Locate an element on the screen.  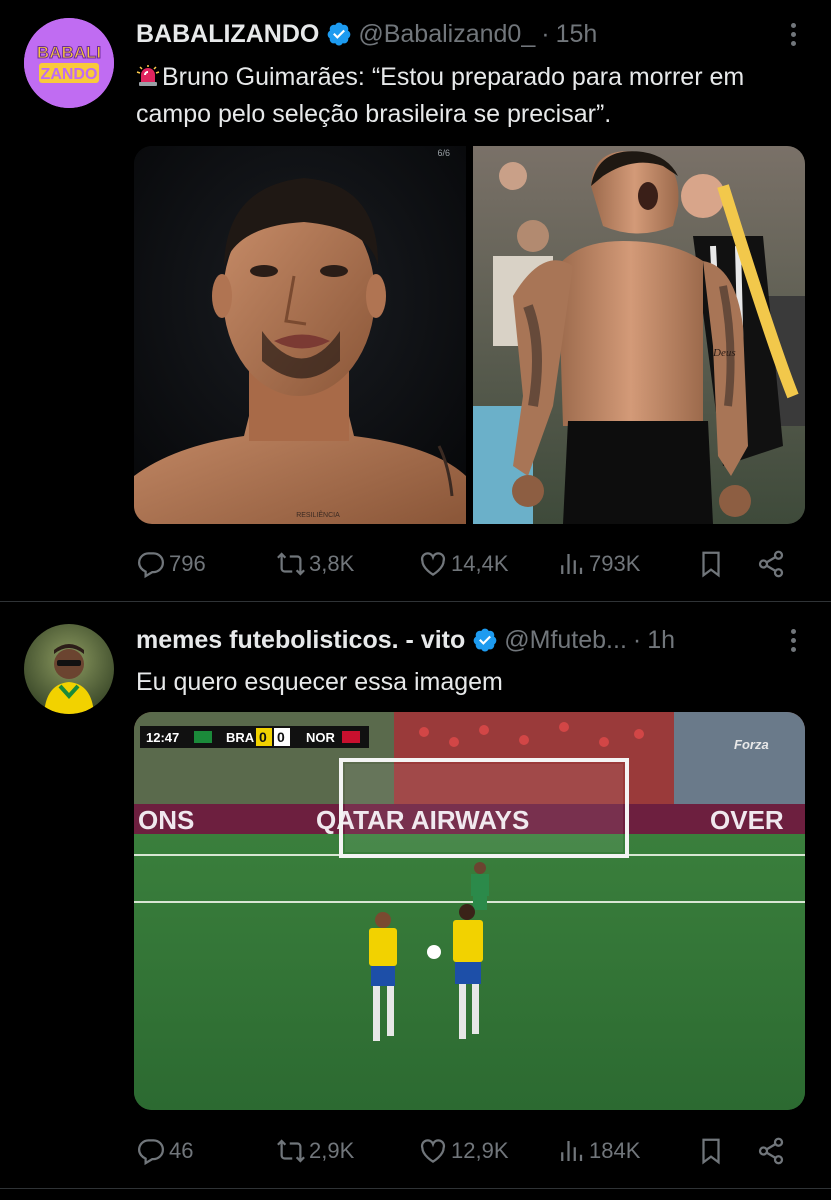
timestamp: 15h is located at coordinates (577, 34).